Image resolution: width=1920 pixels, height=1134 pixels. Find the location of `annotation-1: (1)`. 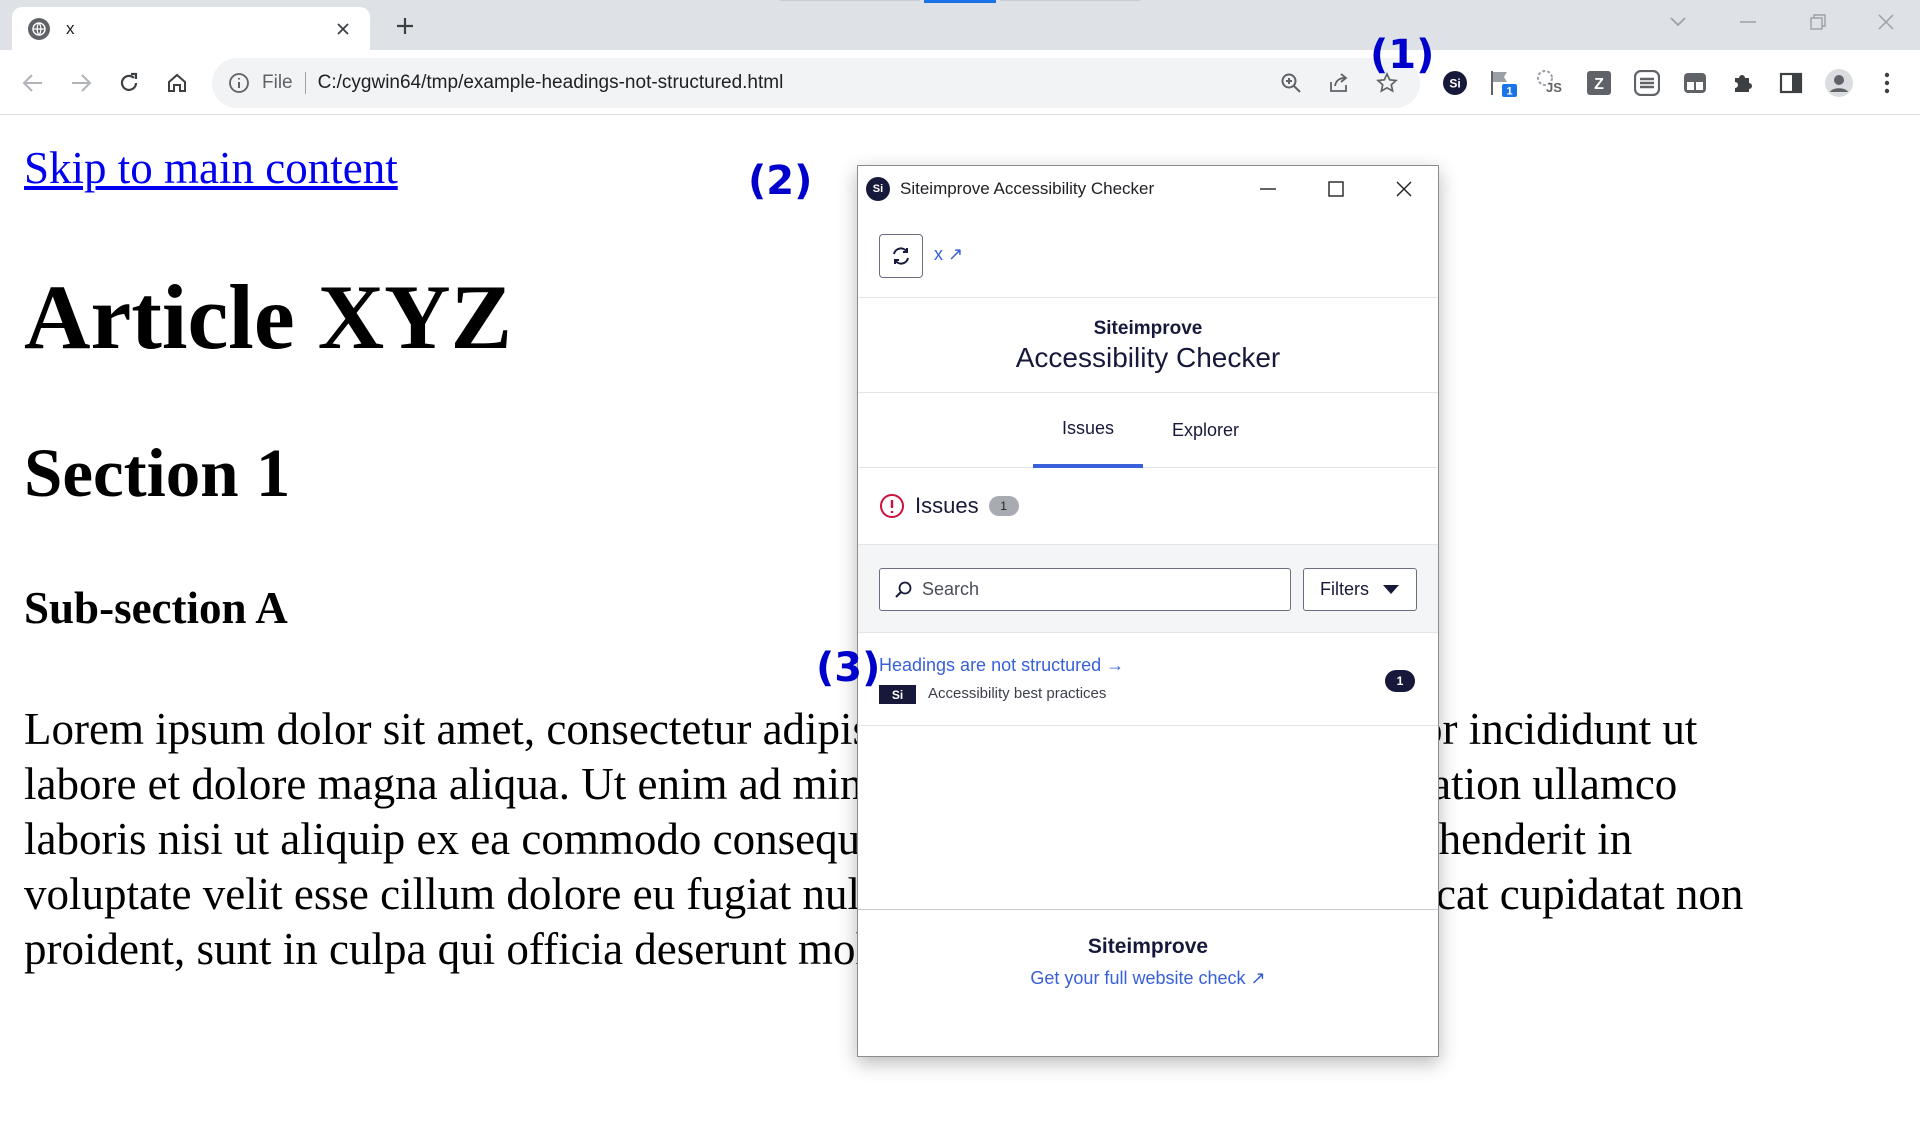

annotation-1: (1) is located at coordinates (1402, 55).